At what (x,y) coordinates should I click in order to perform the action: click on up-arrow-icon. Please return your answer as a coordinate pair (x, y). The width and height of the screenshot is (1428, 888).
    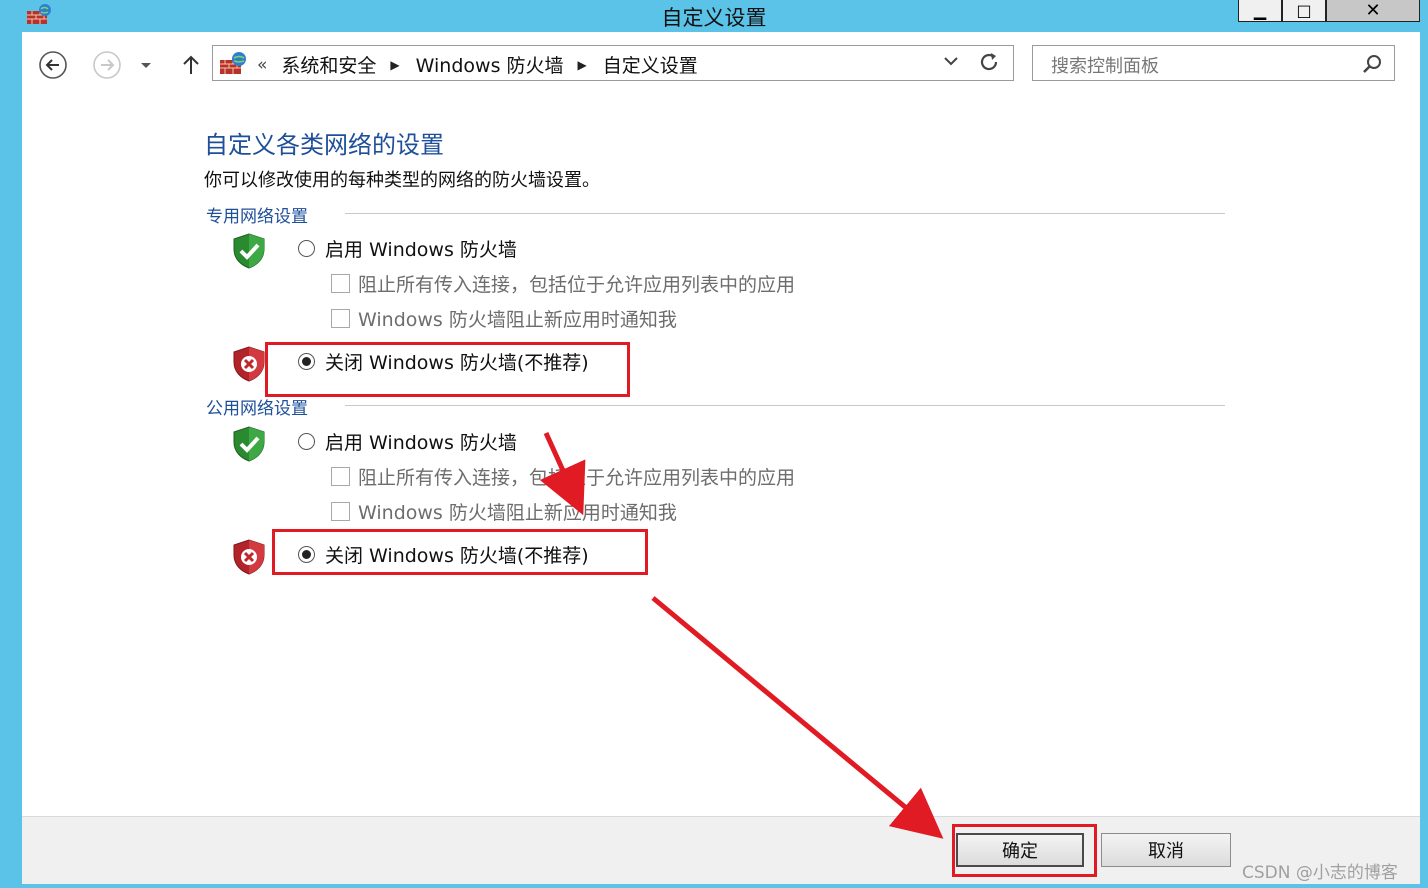
    Looking at the image, I should click on (191, 64).